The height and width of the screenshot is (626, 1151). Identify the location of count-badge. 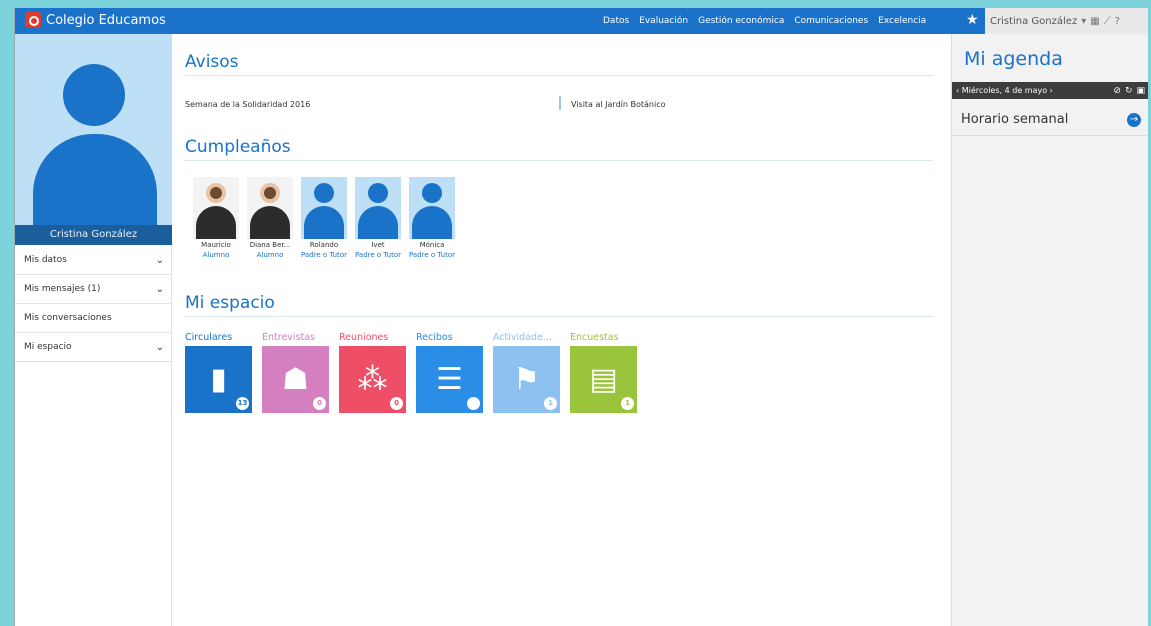
(473, 403).